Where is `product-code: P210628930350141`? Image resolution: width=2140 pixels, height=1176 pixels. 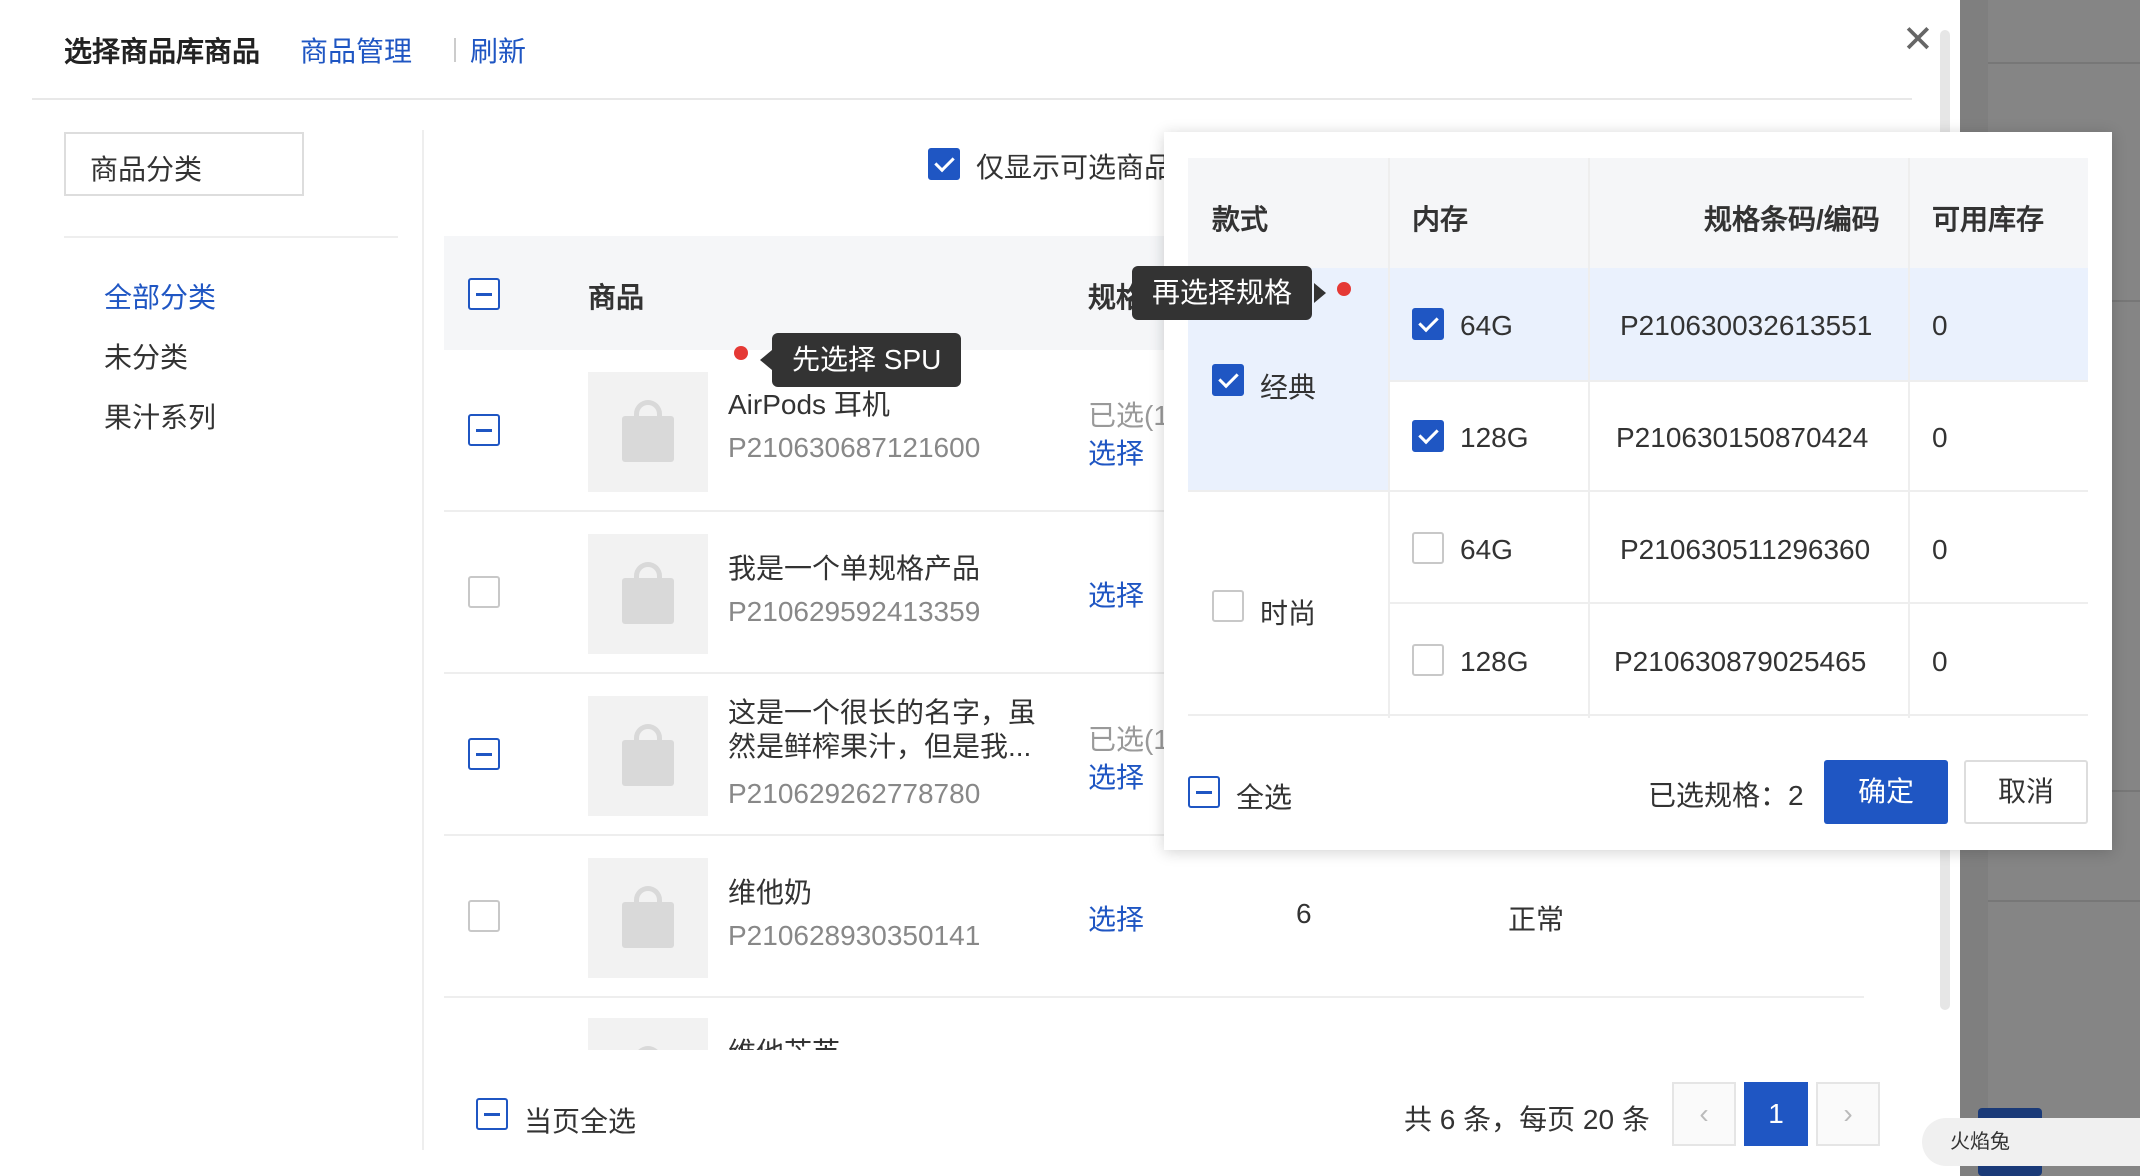 product-code: P210628930350141 is located at coordinates (854, 935).